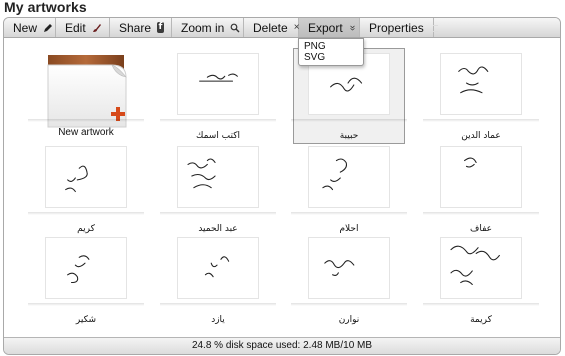  Describe the element at coordinates (45, 7) in the screenshot. I see `page-title: My artworks` at that location.